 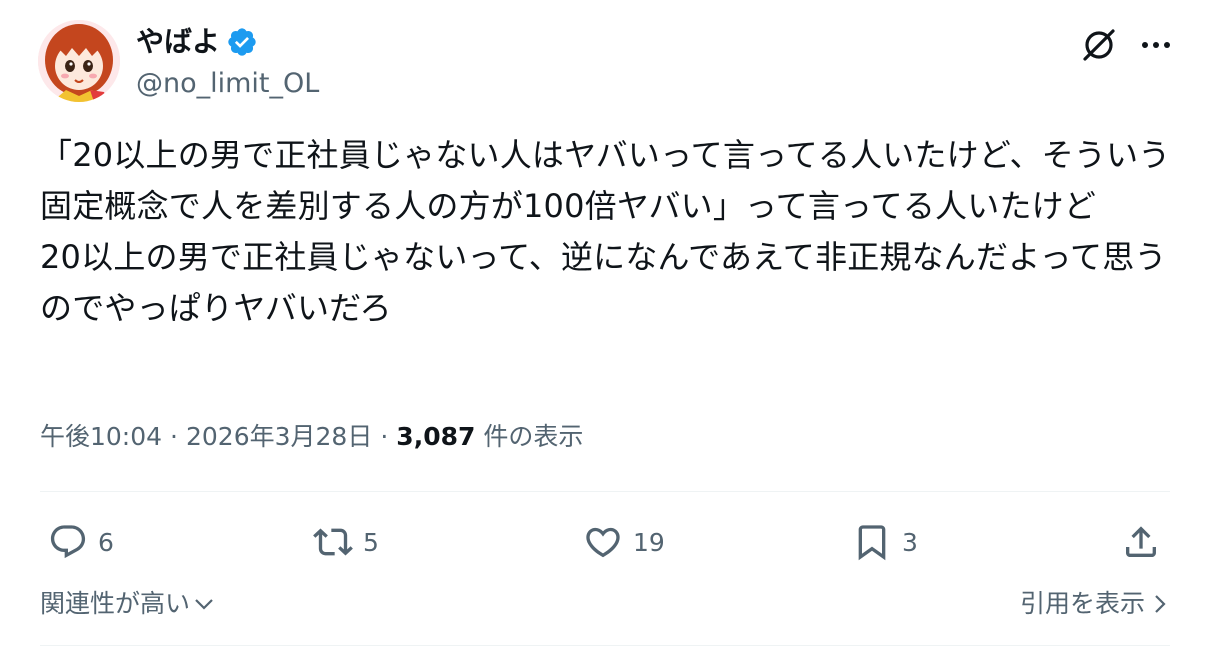 I want to click on grok-icon, so click(x=1099, y=45).